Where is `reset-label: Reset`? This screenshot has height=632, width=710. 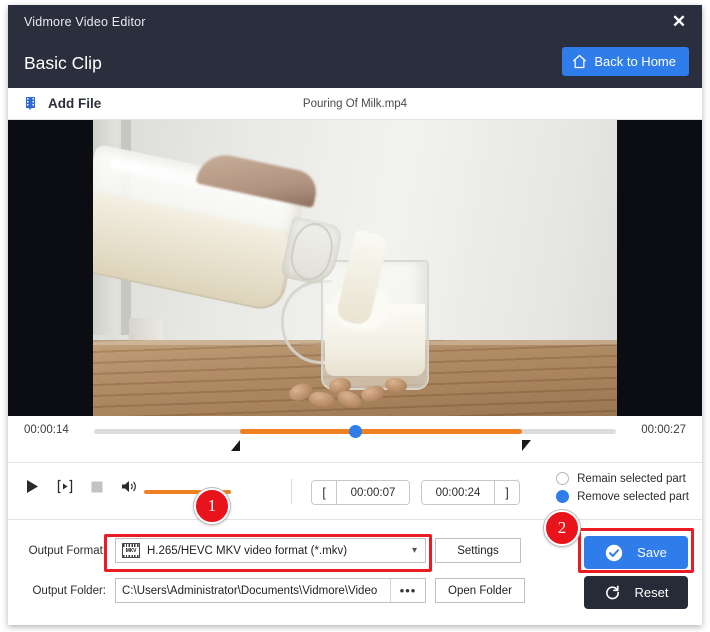 reset-label: Reset is located at coordinates (651, 592).